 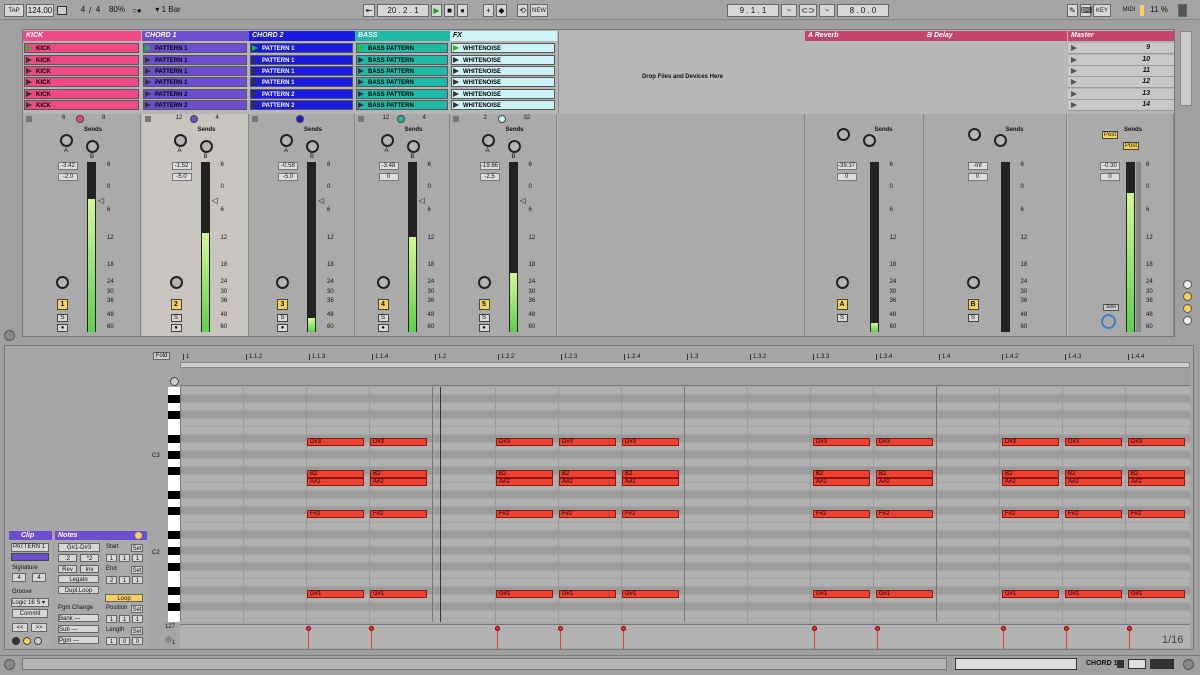 I want to click on time-signature-numerator: 4, so click(x=83, y=10).